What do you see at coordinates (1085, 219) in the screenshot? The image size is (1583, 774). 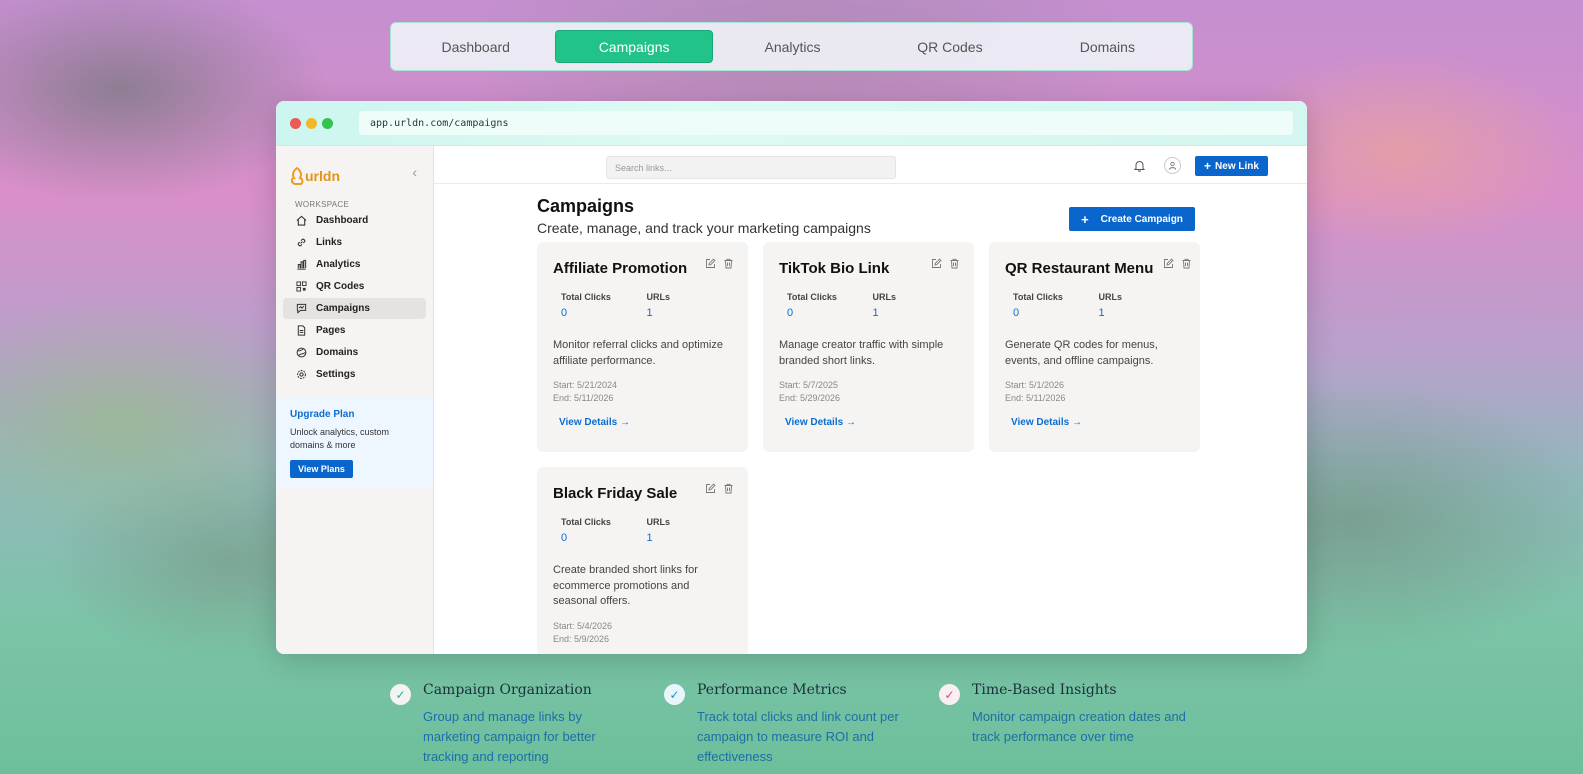 I see `plus-icon: +` at bounding box center [1085, 219].